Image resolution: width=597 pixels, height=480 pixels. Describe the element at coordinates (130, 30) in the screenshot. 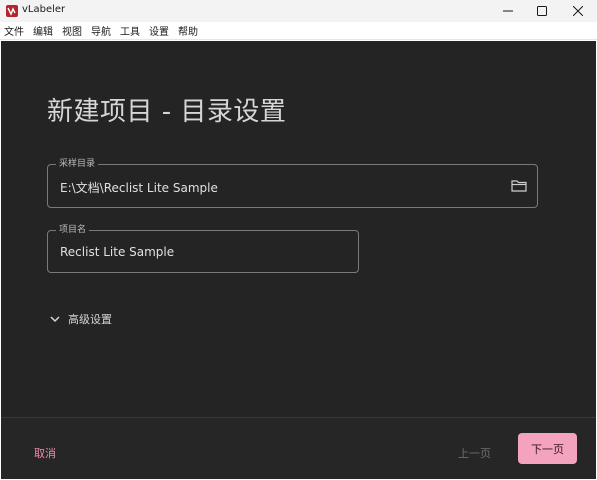

I see `menu-tools: 工具` at that location.